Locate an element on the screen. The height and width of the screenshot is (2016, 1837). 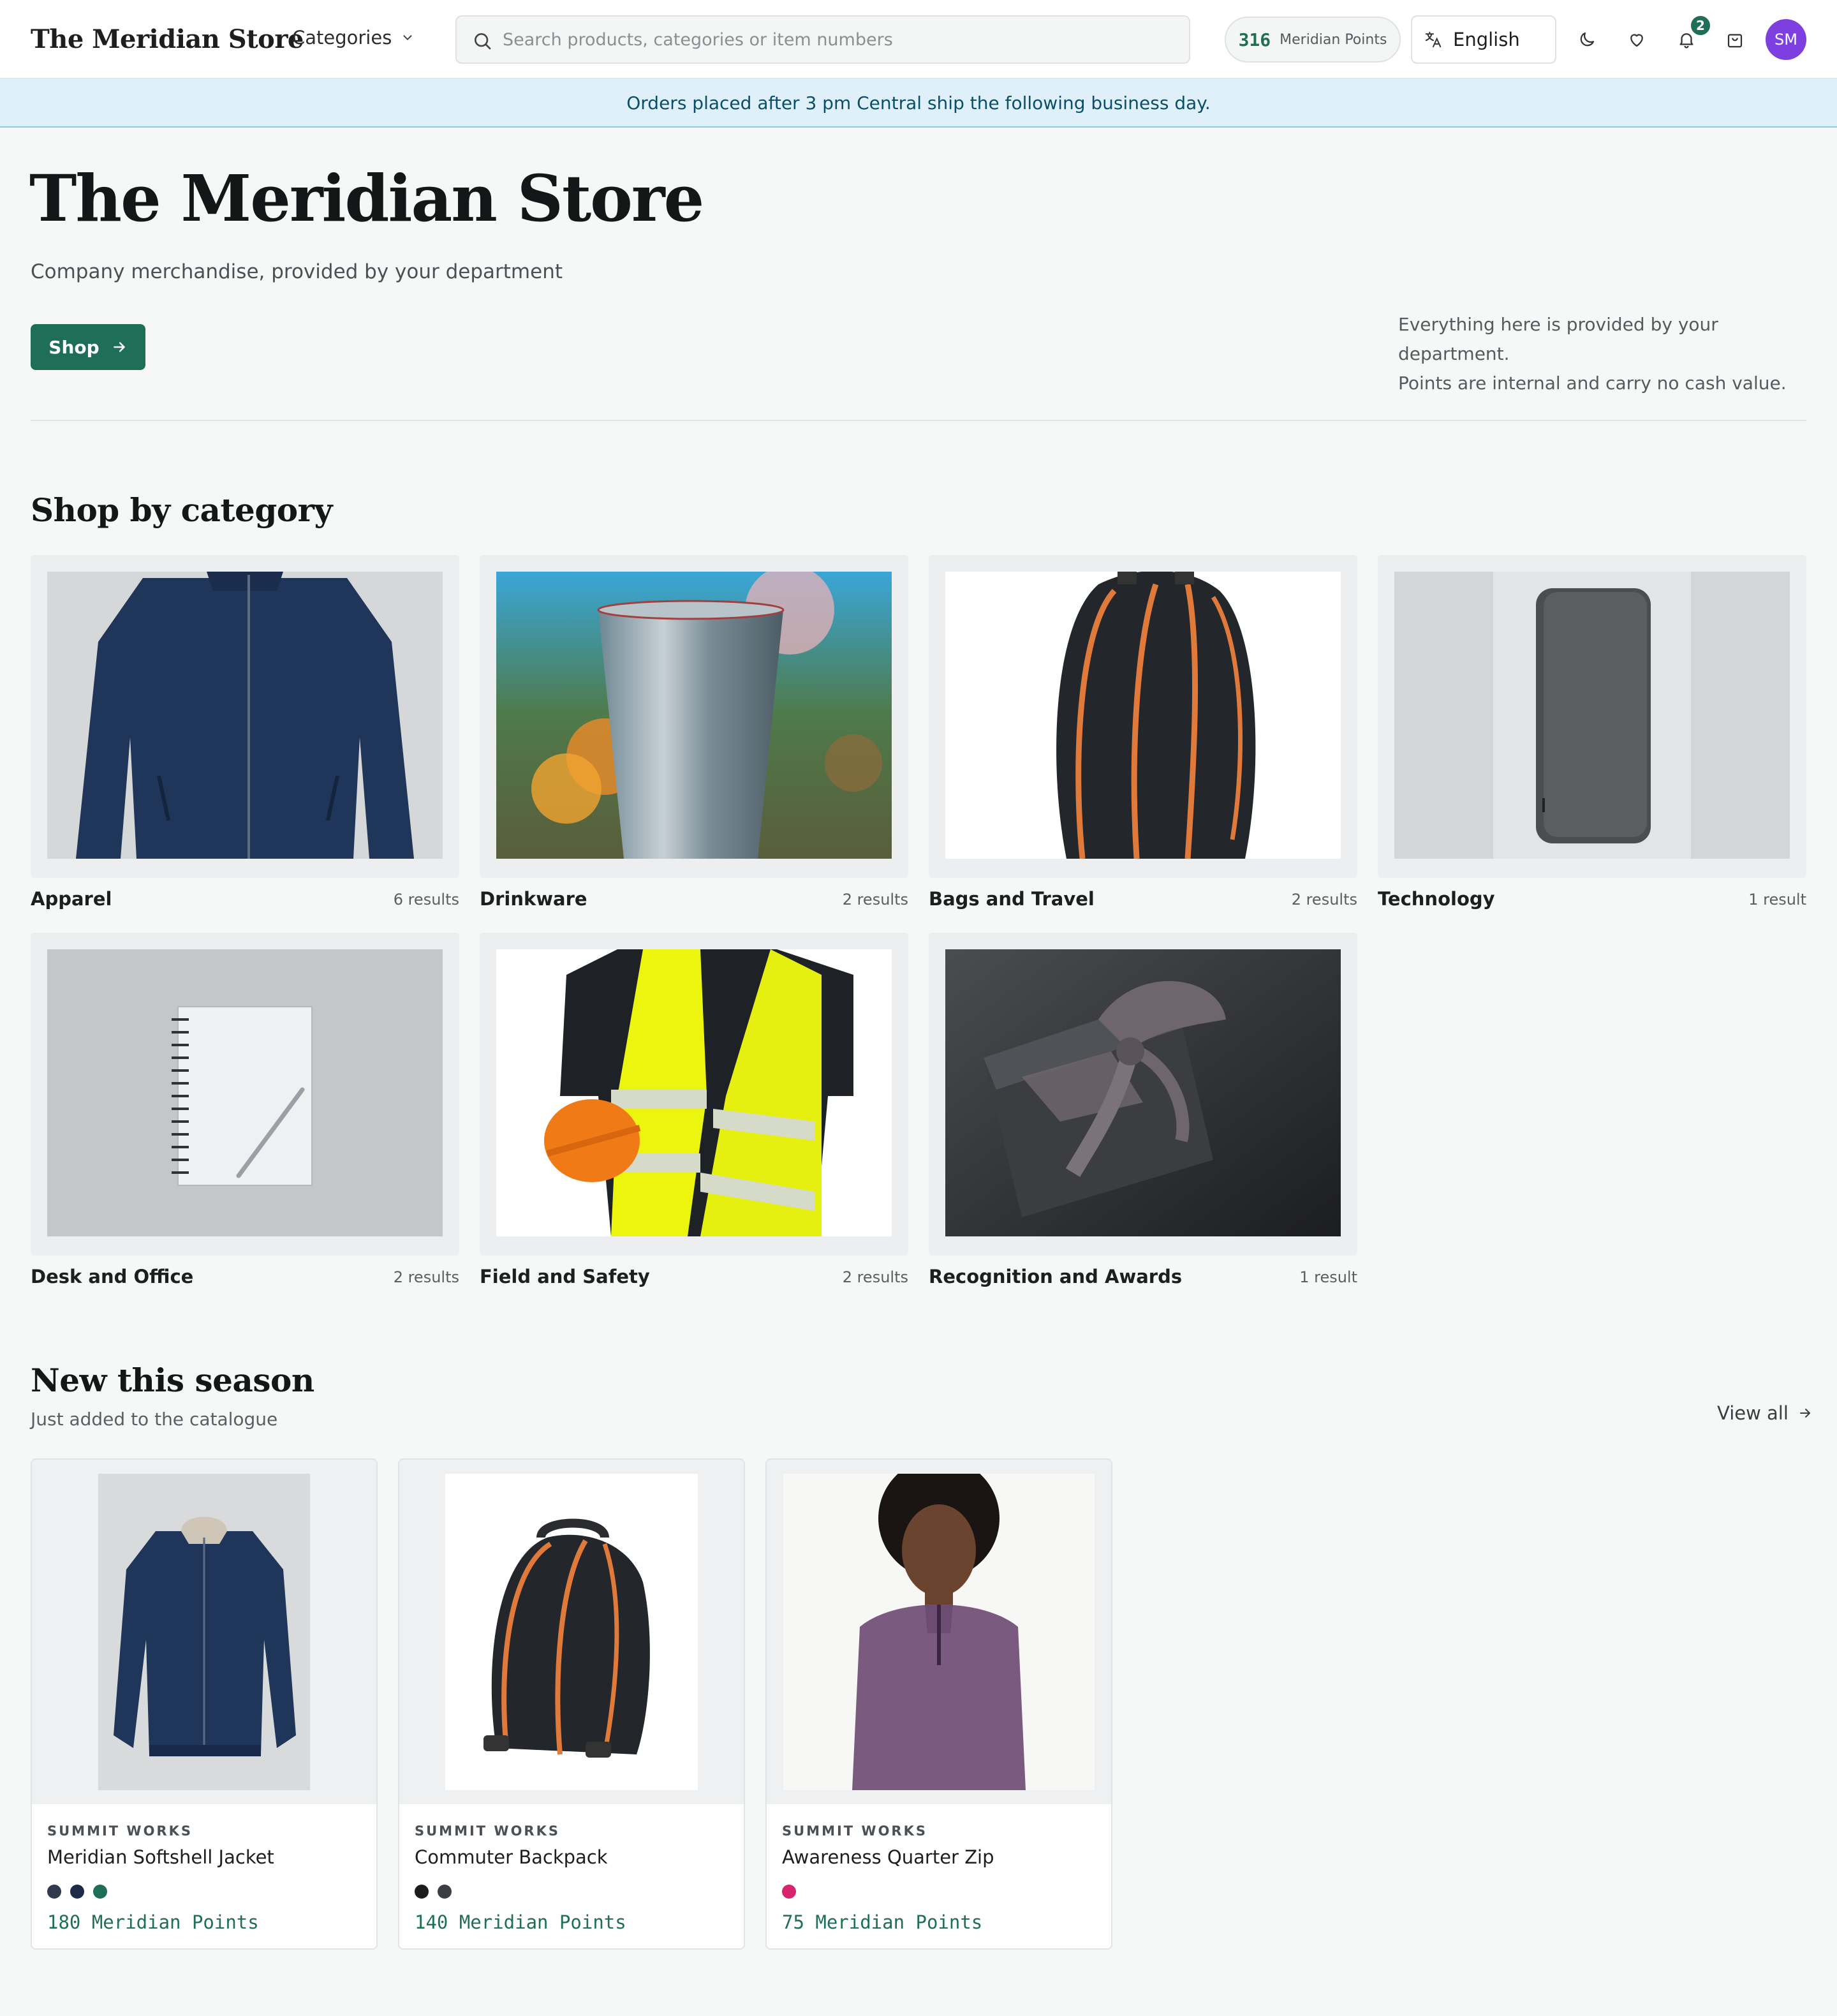
product-image-jacket is located at coordinates (204, 1632).